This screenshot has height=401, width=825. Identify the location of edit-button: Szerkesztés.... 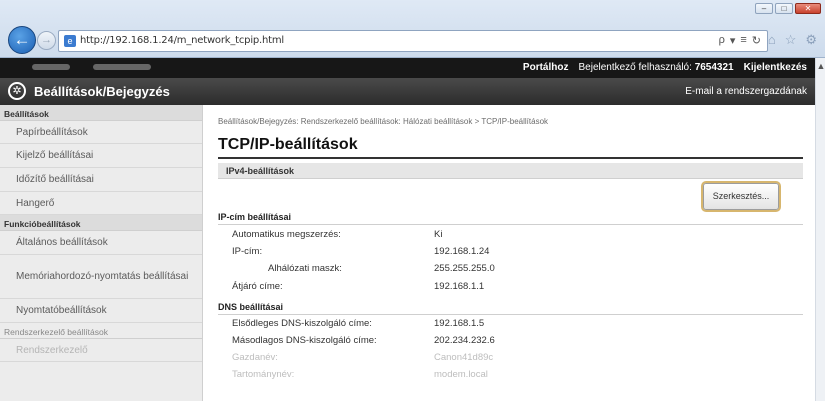
(741, 196).